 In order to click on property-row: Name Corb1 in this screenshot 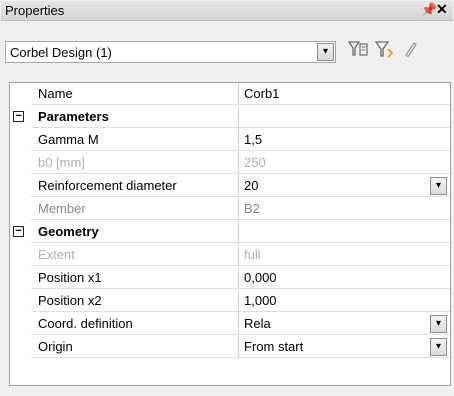, I will do `click(230, 94)`.